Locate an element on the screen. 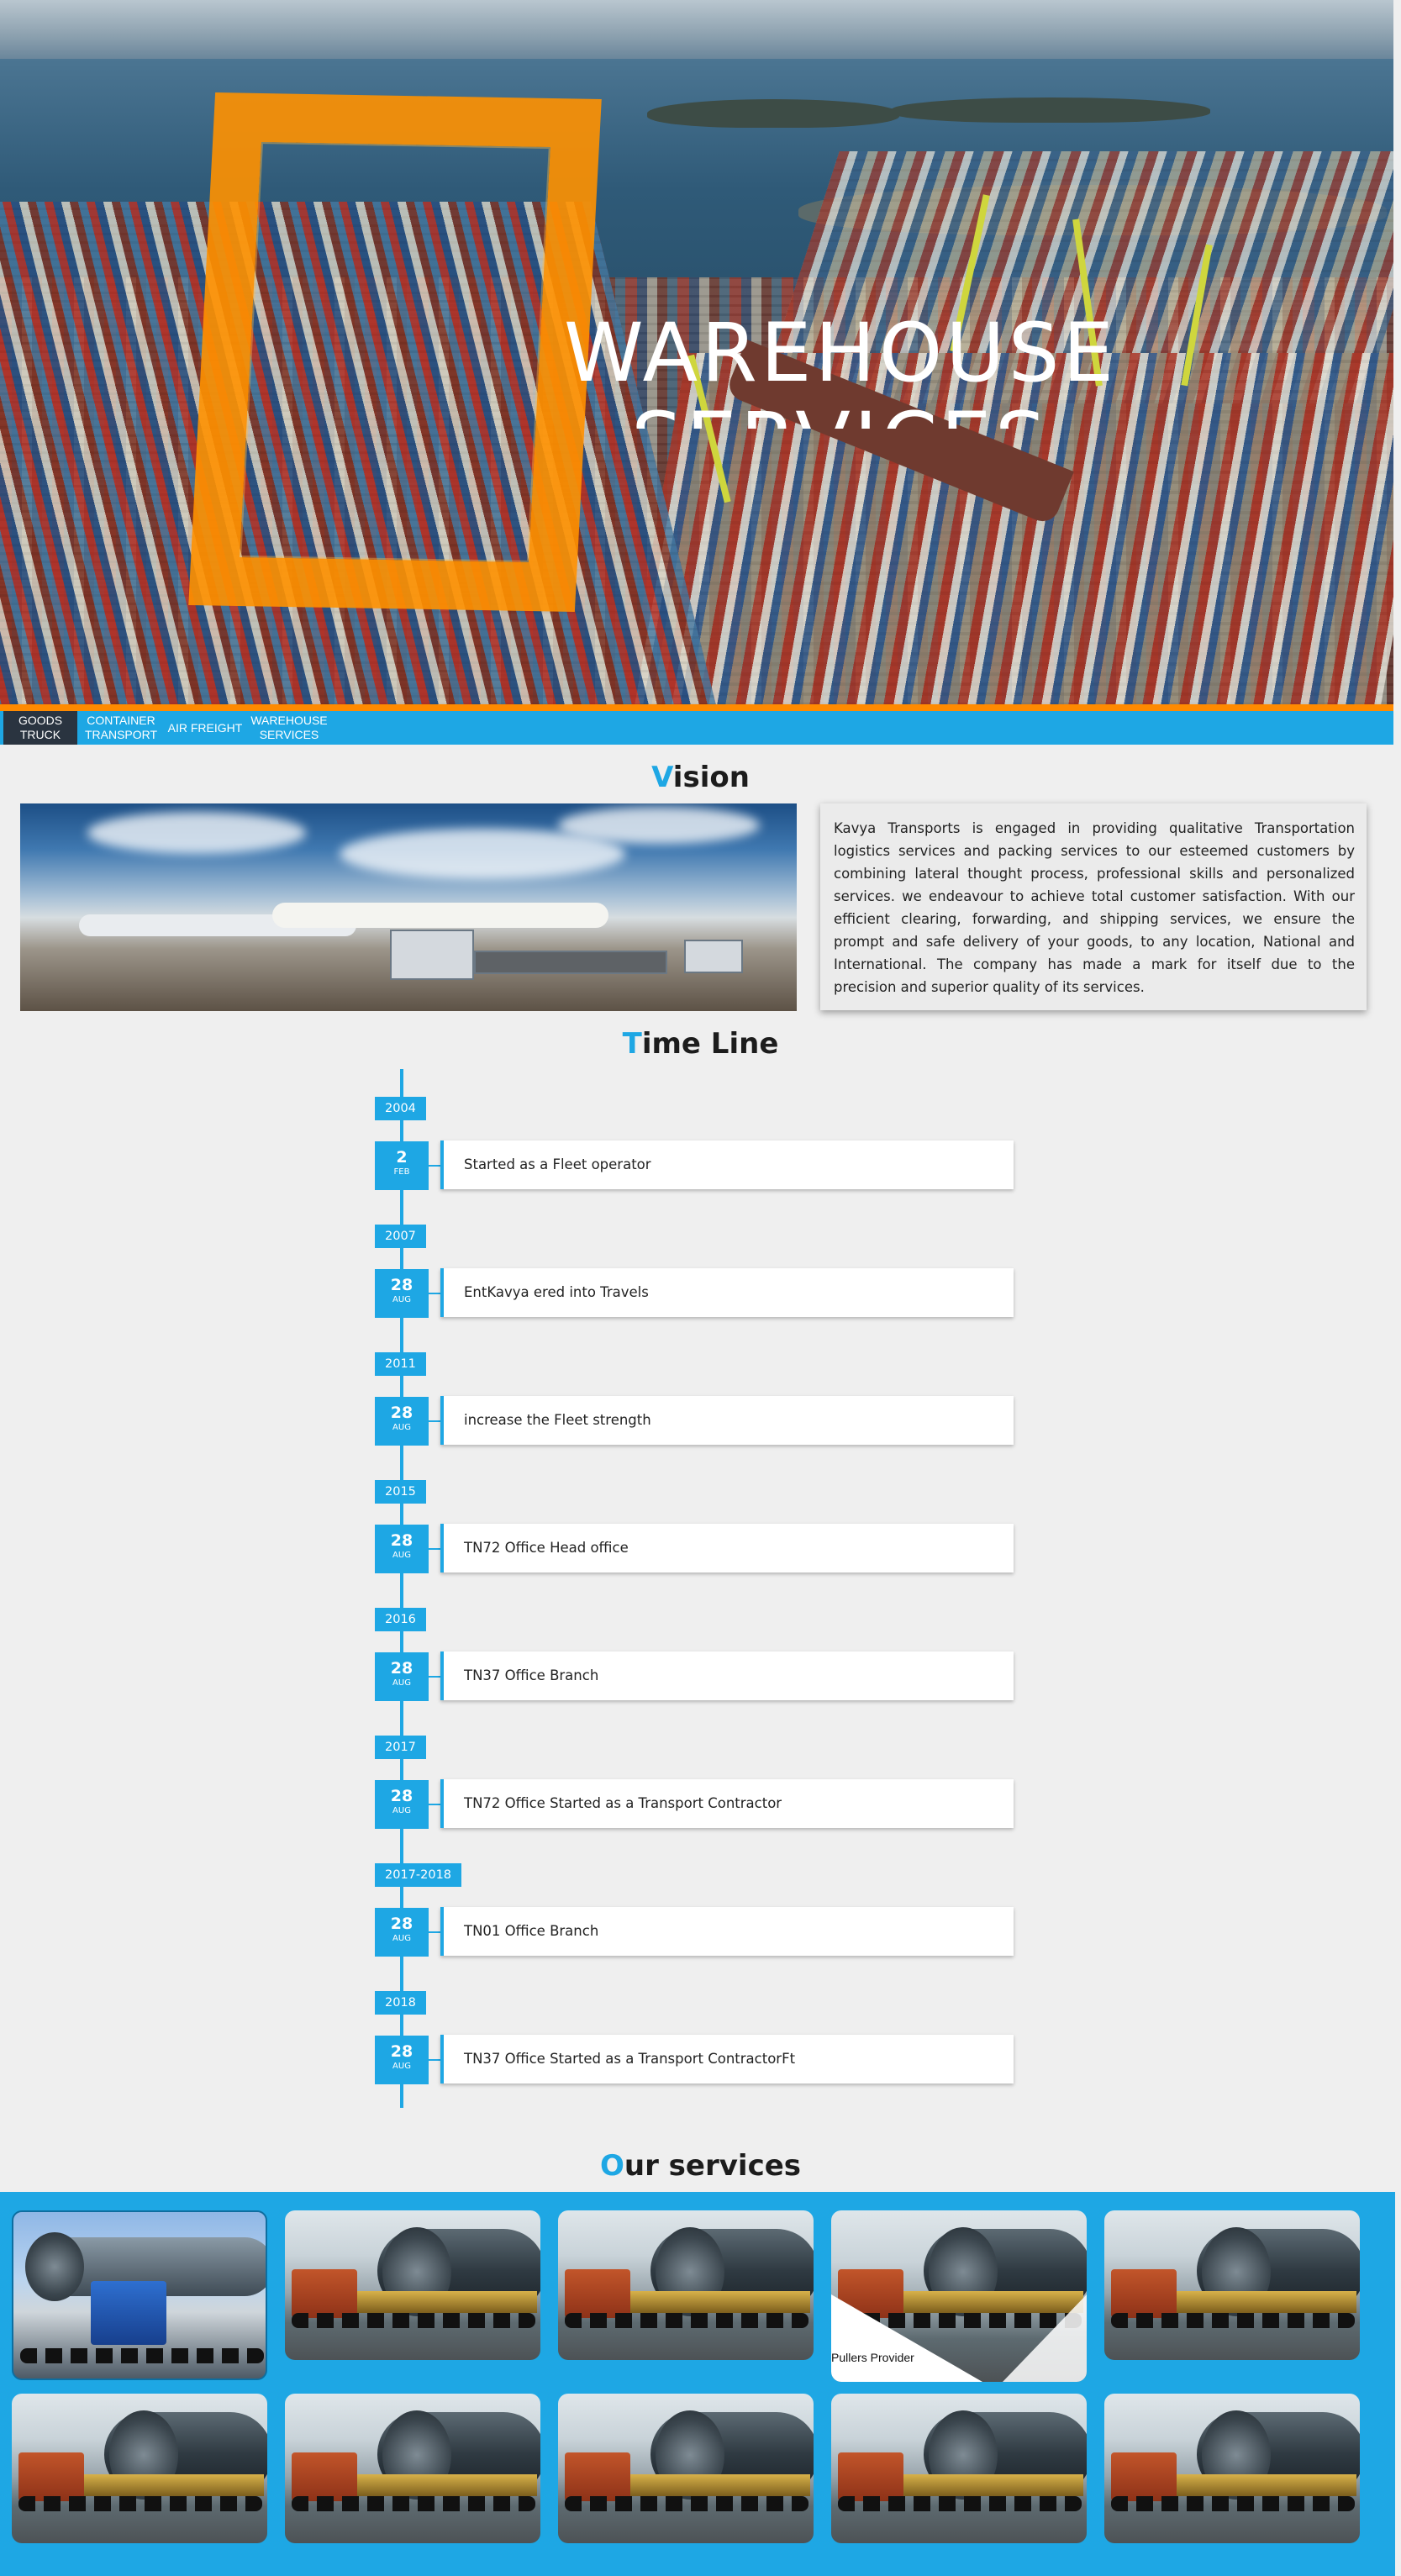  nav-goods-truck: GOODS TRUCK is located at coordinates (40, 728).